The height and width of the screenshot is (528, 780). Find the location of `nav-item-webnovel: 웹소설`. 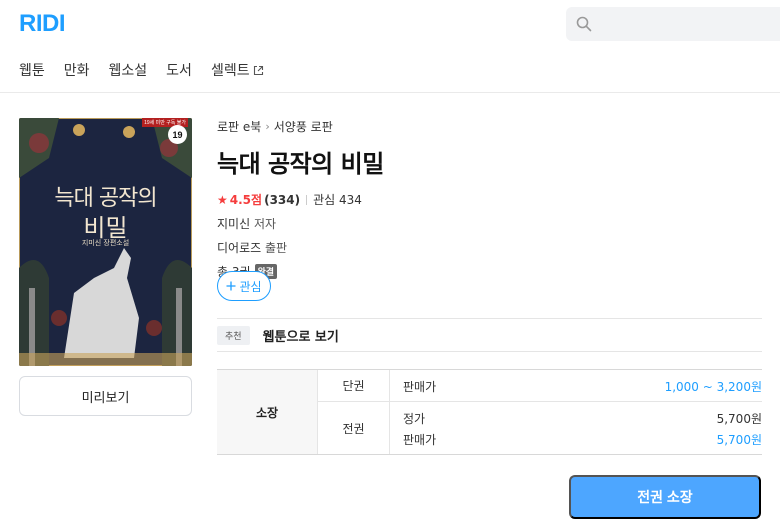

nav-item-webnovel: 웹소설 is located at coordinates (128, 70).